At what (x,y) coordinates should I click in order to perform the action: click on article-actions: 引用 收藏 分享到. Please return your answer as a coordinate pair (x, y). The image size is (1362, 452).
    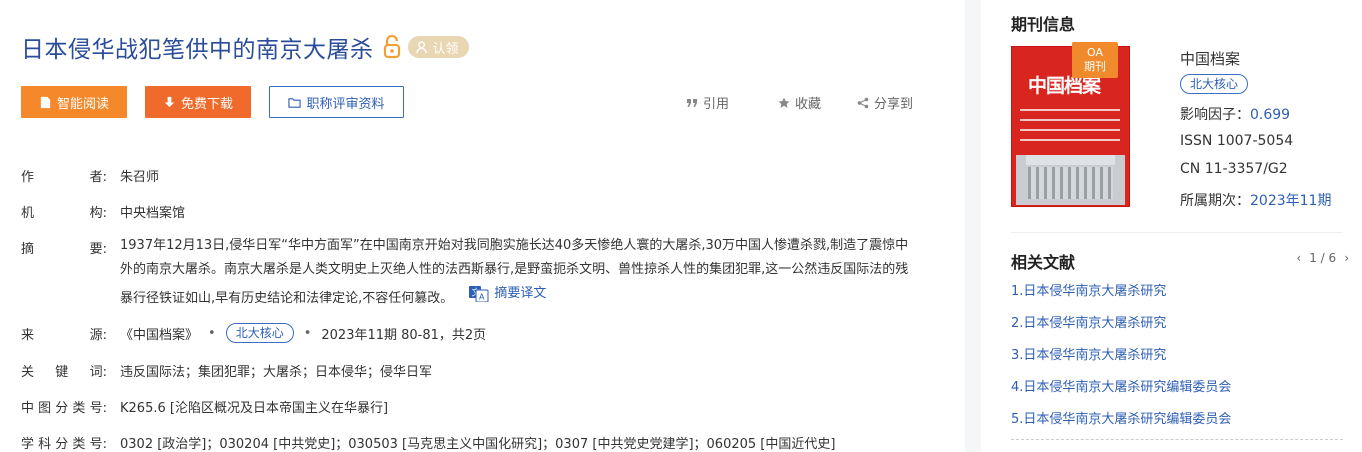
    Looking at the image, I should click on (799, 102).